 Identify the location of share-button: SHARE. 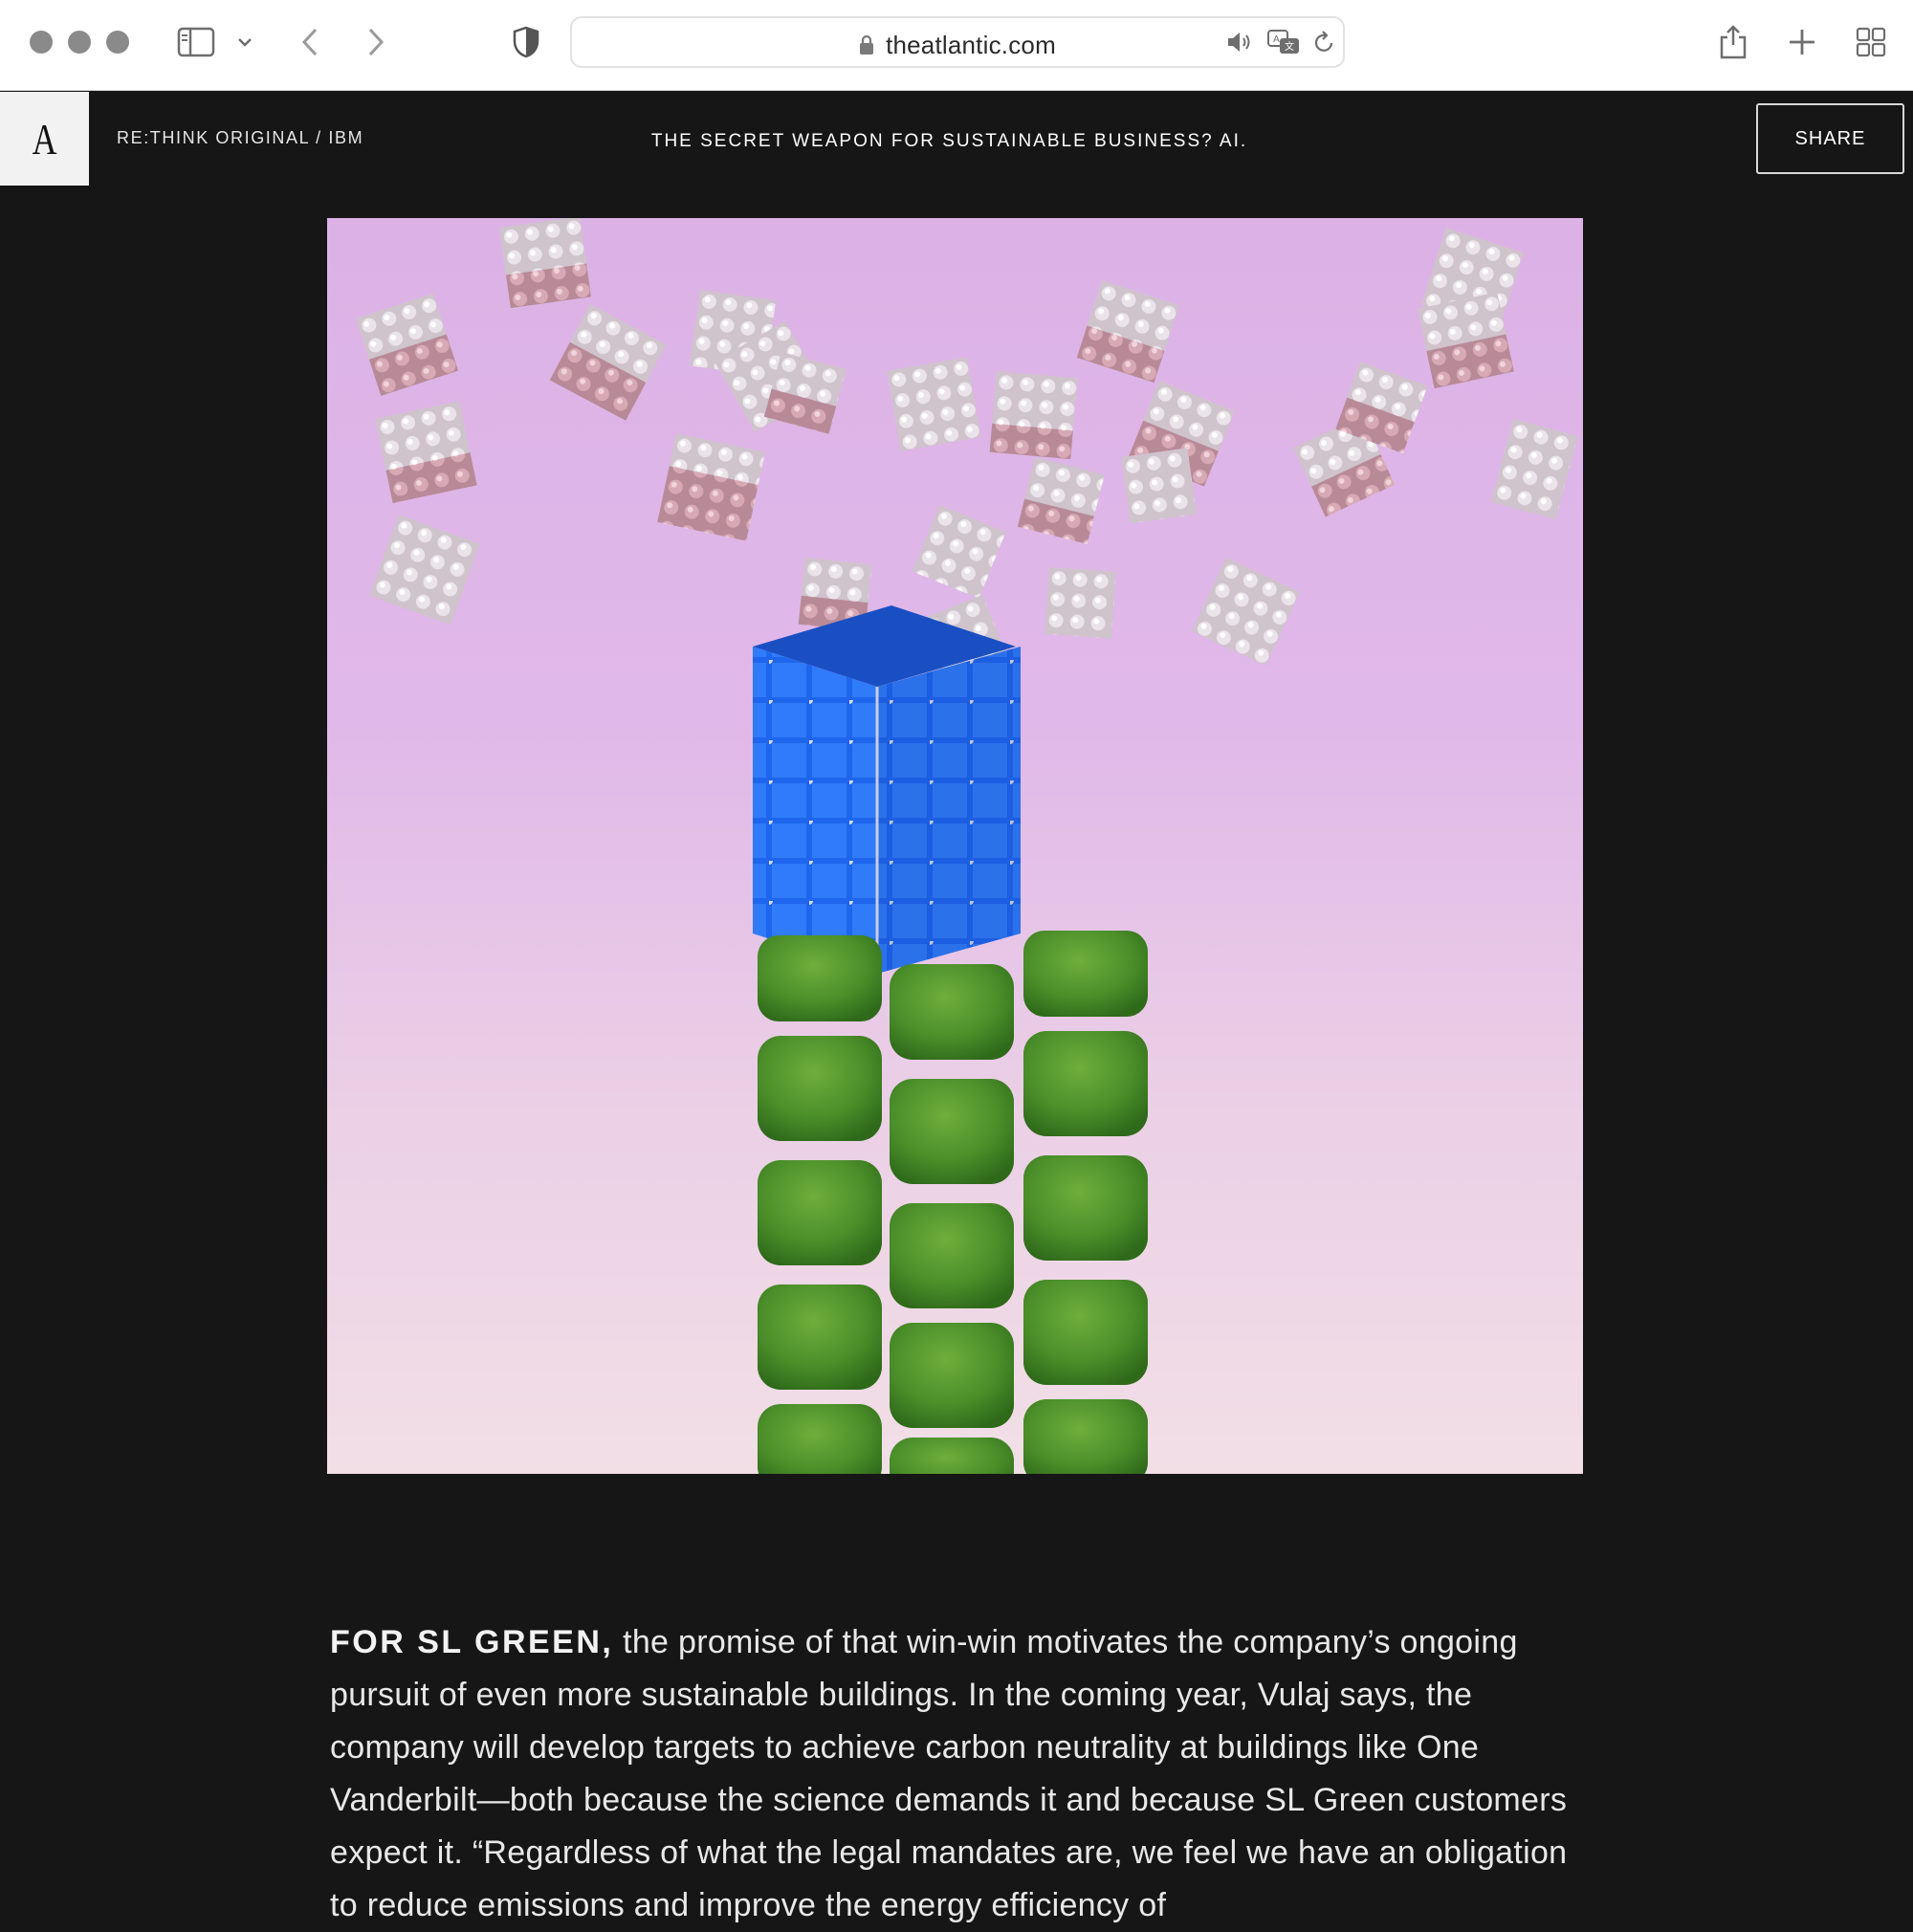
(1830, 138).